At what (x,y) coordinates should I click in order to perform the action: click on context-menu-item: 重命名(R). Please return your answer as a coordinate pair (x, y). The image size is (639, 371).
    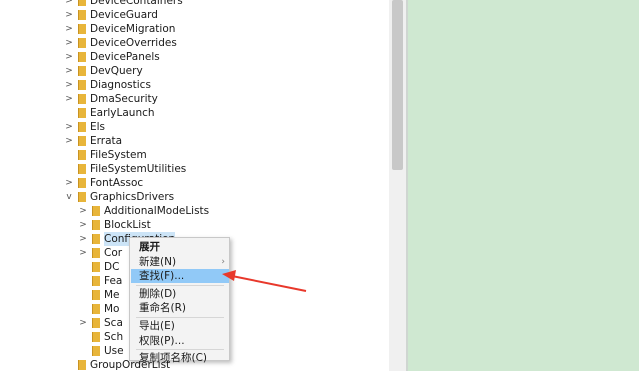
    Looking at the image, I should click on (180, 308).